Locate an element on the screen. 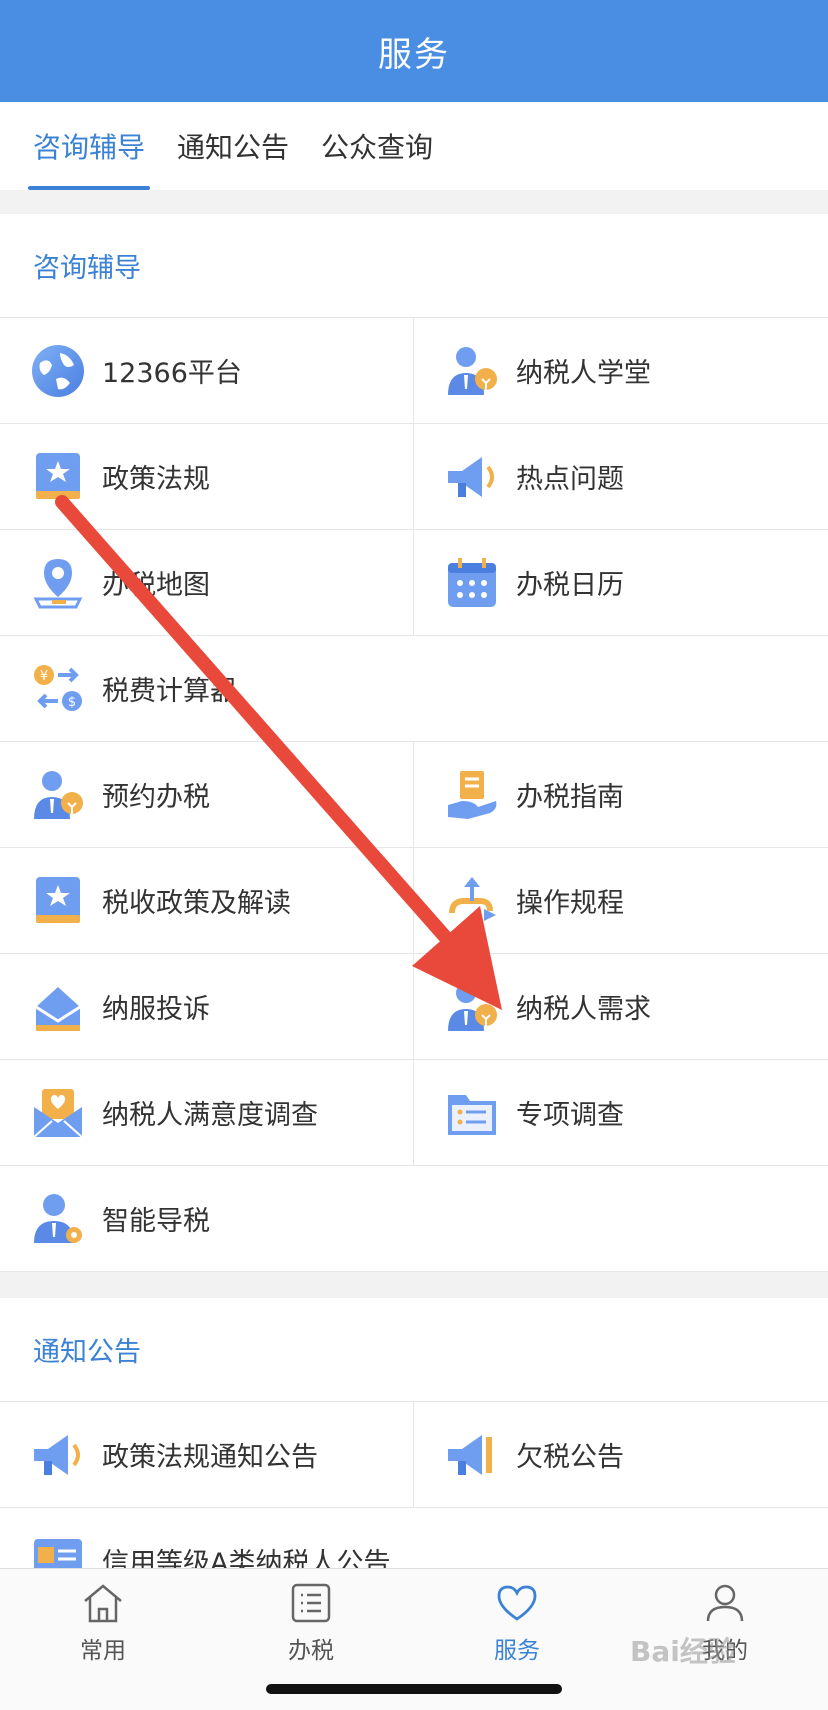 This screenshot has width=828, height=1710. person-gear-icon is located at coordinates (58, 1218).